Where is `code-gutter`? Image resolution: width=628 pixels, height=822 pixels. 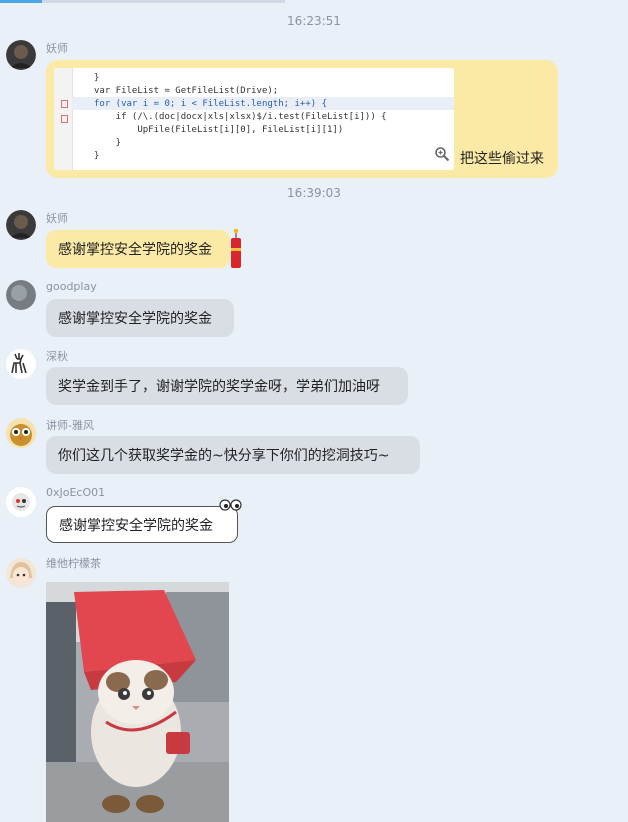
code-gutter is located at coordinates (63, 119).